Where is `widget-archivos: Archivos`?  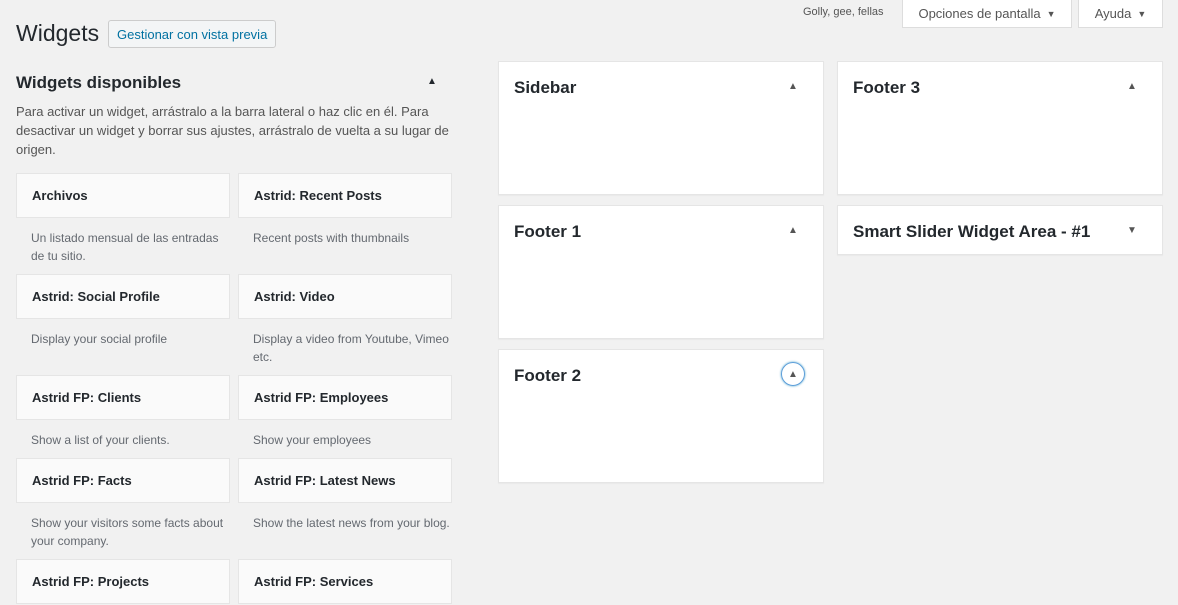
widget-archivos: Archivos is located at coordinates (123, 195).